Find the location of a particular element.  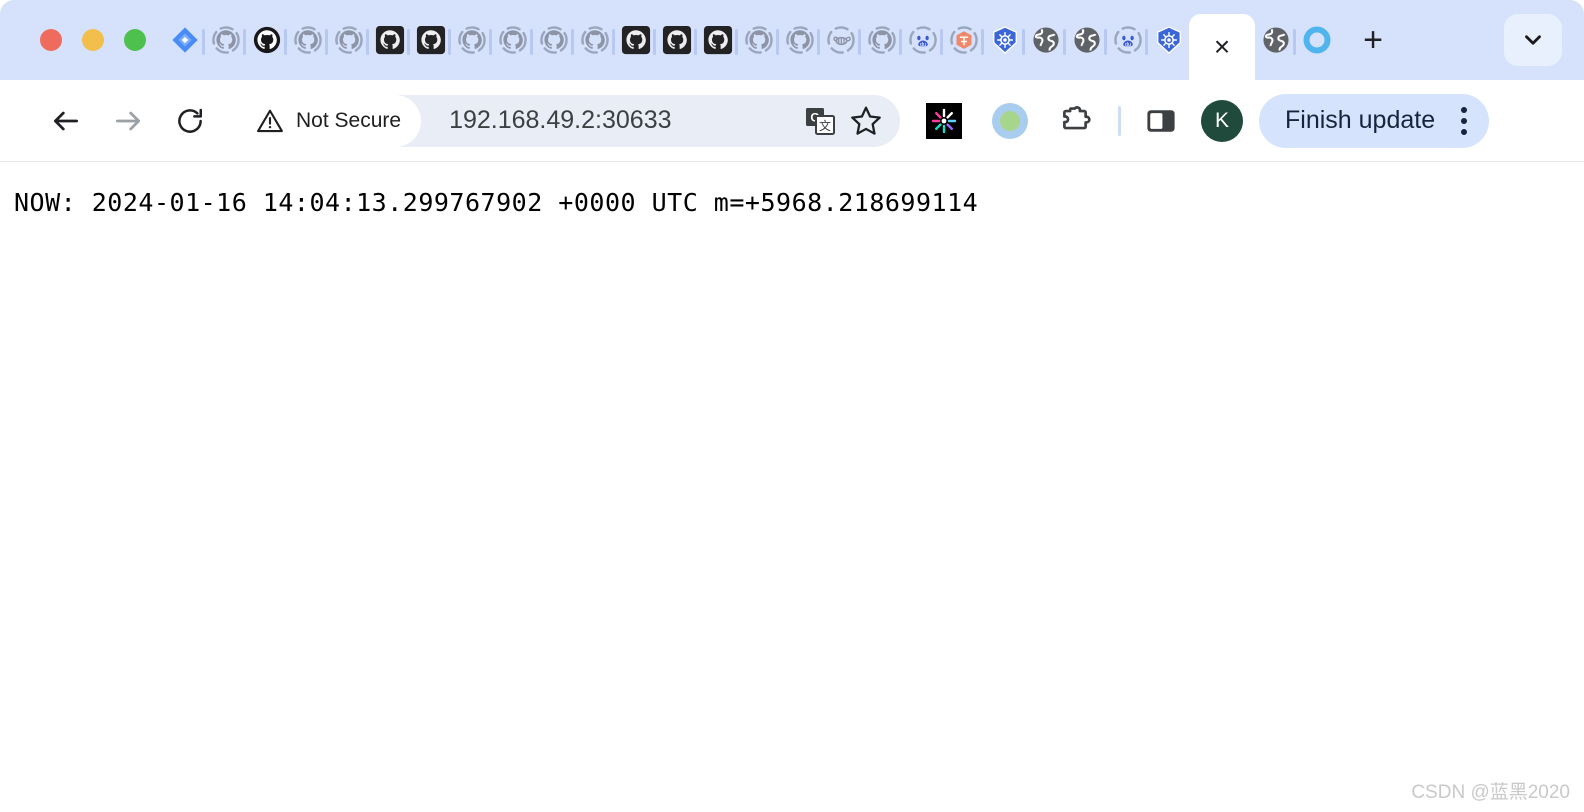

warning-triangle-icon is located at coordinates (270, 120).